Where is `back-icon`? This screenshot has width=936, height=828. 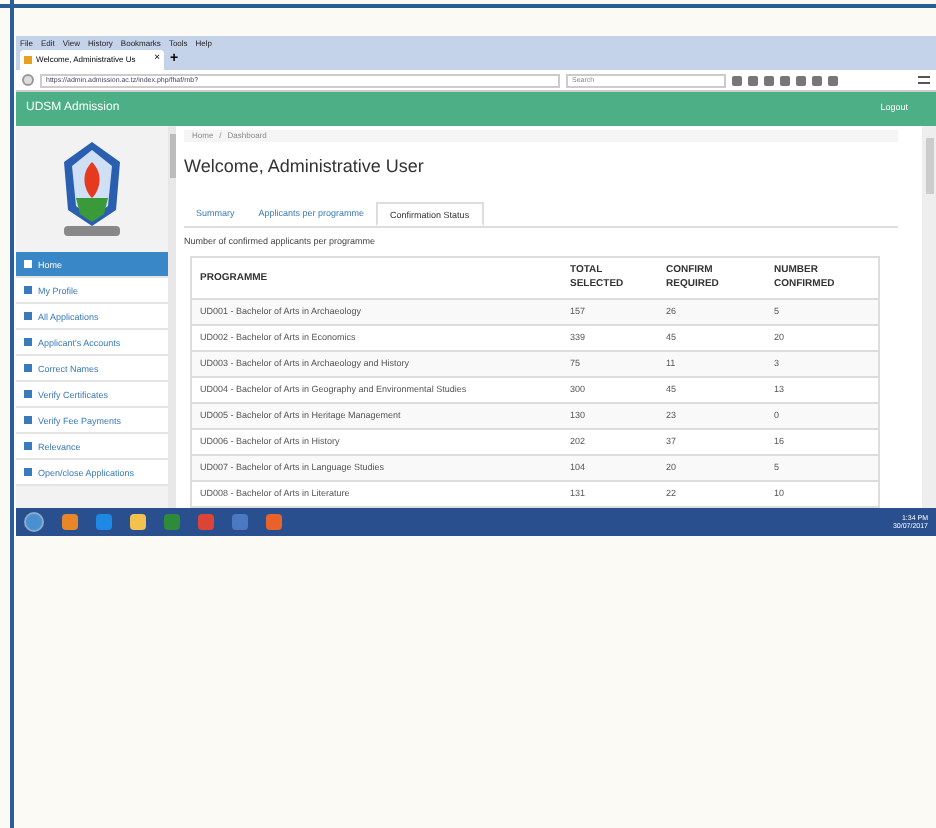 back-icon is located at coordinates (28, 80).